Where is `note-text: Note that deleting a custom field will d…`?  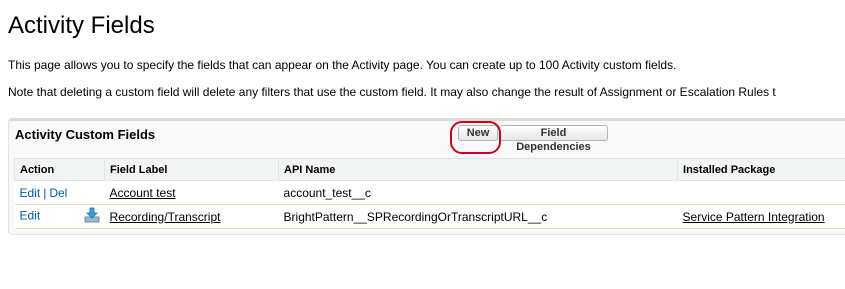 note-text: Note that deleting a custom field will d… is located at coordinates (392, 92).